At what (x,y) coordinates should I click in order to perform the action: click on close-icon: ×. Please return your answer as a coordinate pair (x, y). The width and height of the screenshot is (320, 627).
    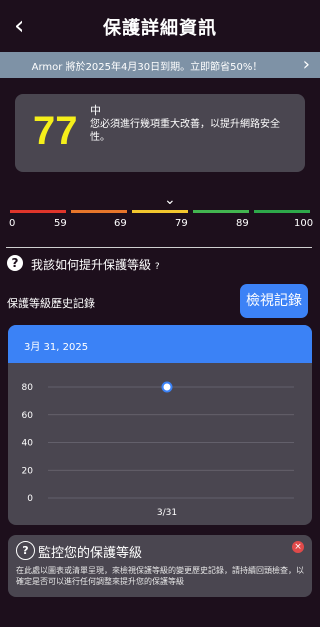
    Looking at the image, I should click on (298, 547).